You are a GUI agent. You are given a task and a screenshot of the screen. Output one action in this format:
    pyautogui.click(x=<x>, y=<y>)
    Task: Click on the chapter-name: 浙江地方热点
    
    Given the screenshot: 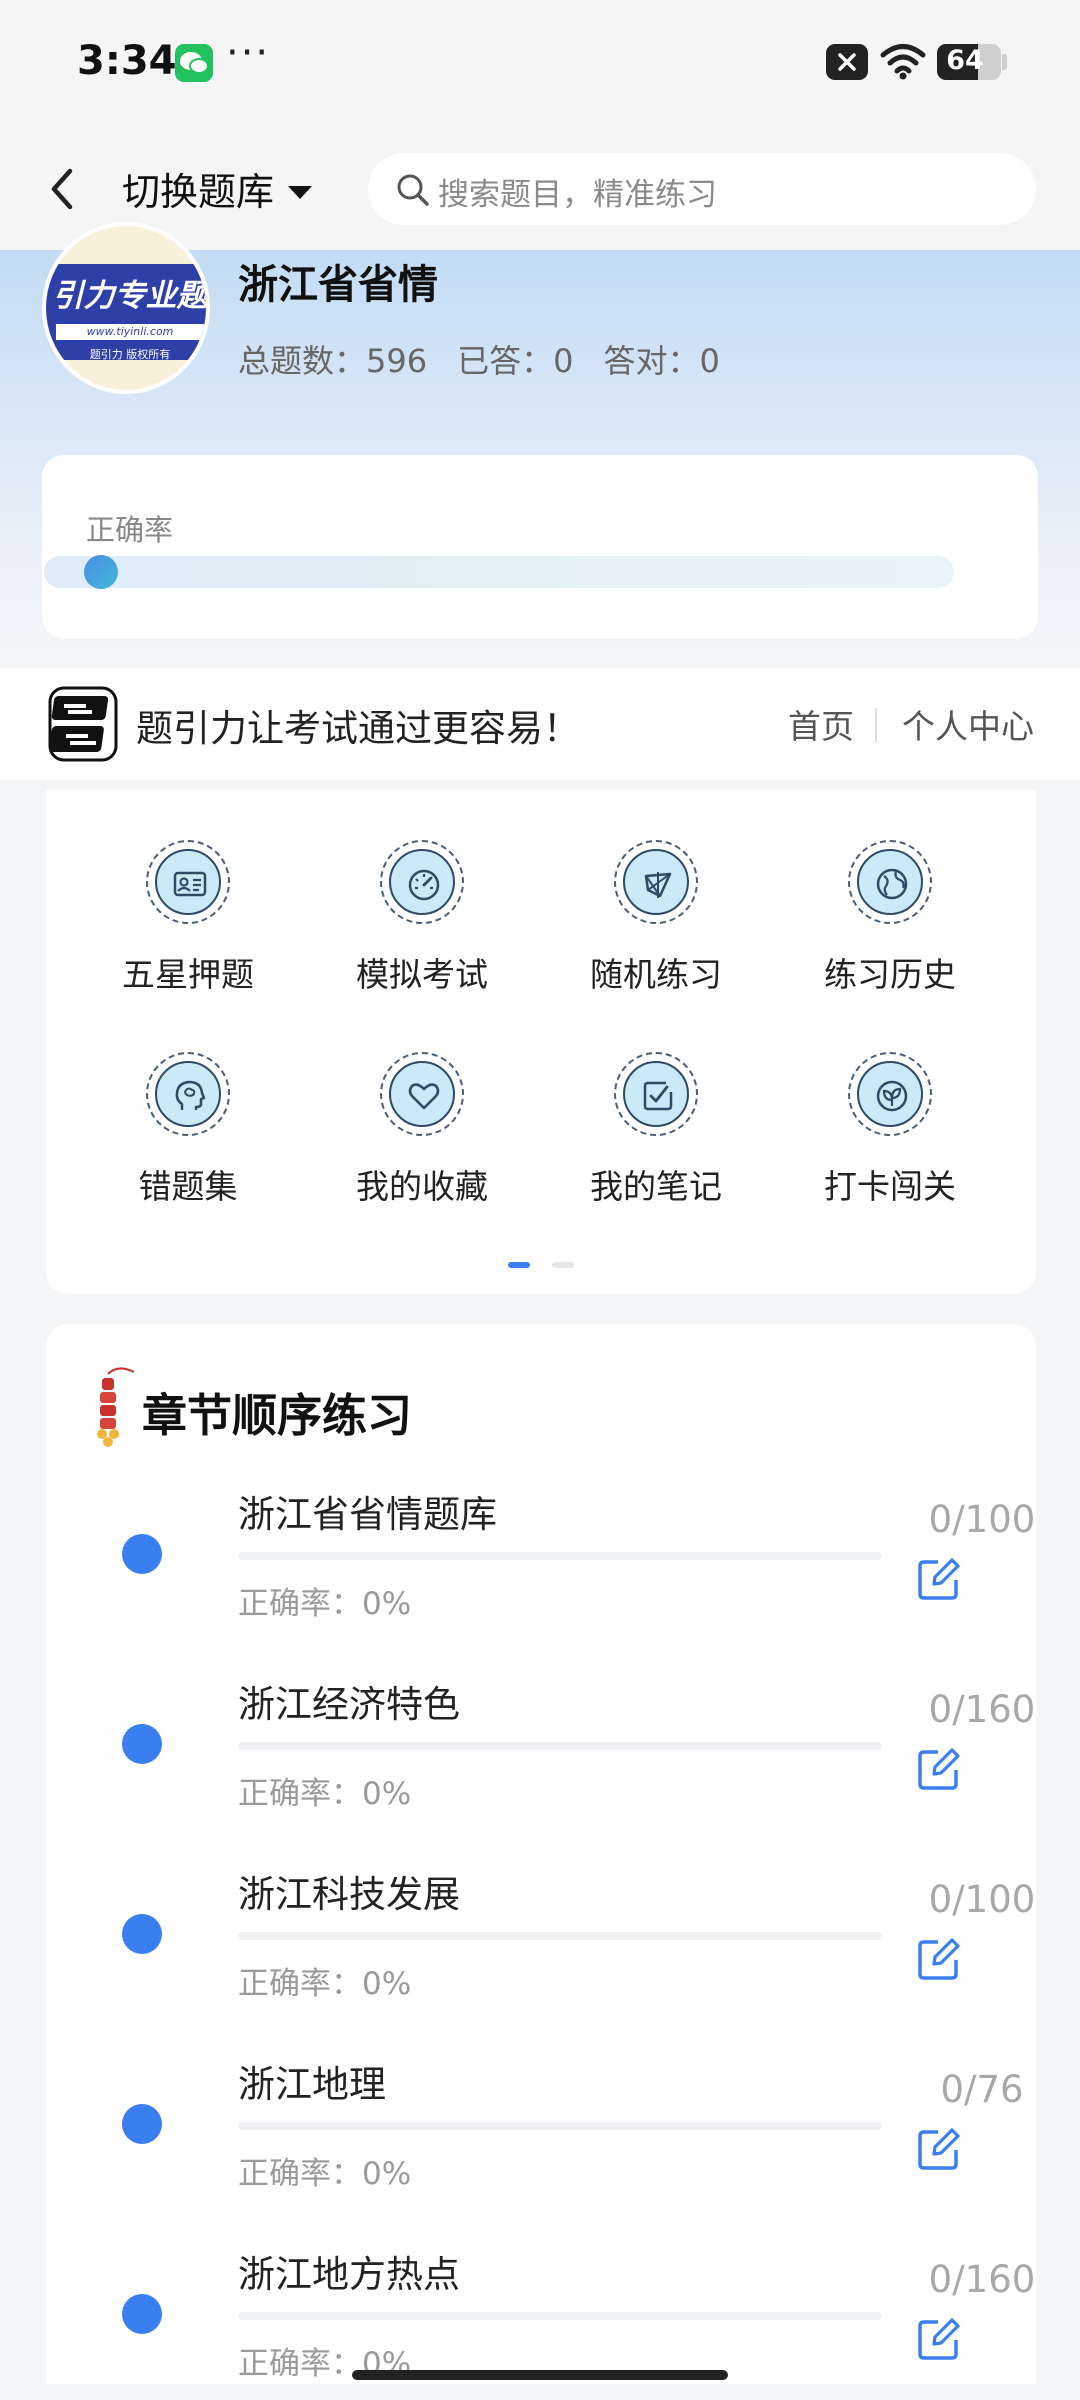 What is the action you would take?
    pyautogui.click(x=349, y=2274)
    